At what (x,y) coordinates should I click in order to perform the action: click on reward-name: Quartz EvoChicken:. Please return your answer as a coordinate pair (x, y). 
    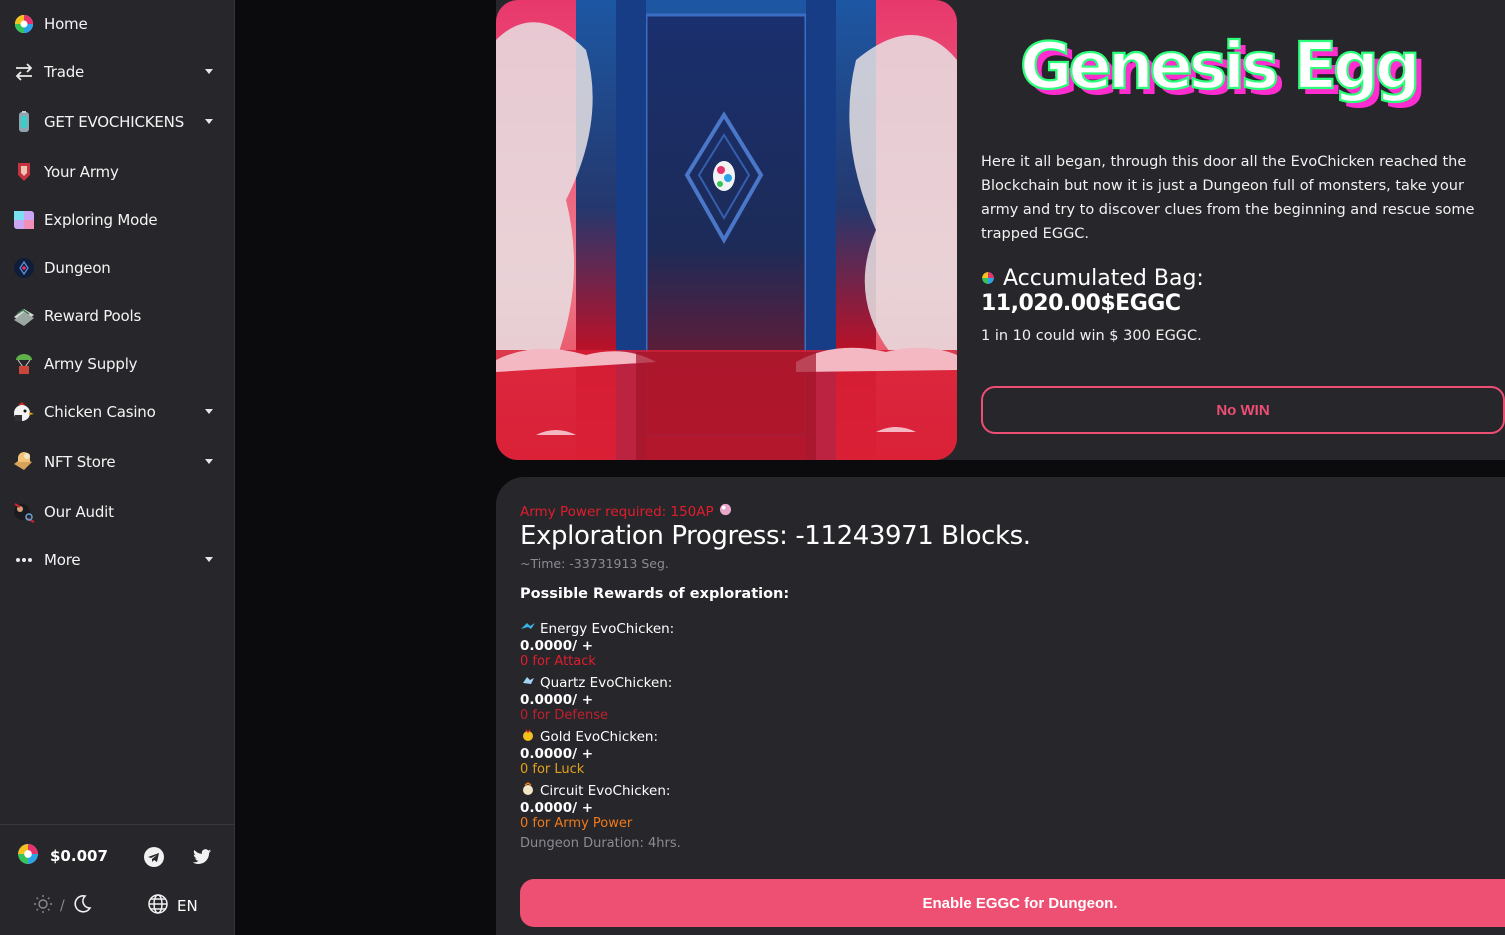
    Looking at the image, I should click on (606, 683).